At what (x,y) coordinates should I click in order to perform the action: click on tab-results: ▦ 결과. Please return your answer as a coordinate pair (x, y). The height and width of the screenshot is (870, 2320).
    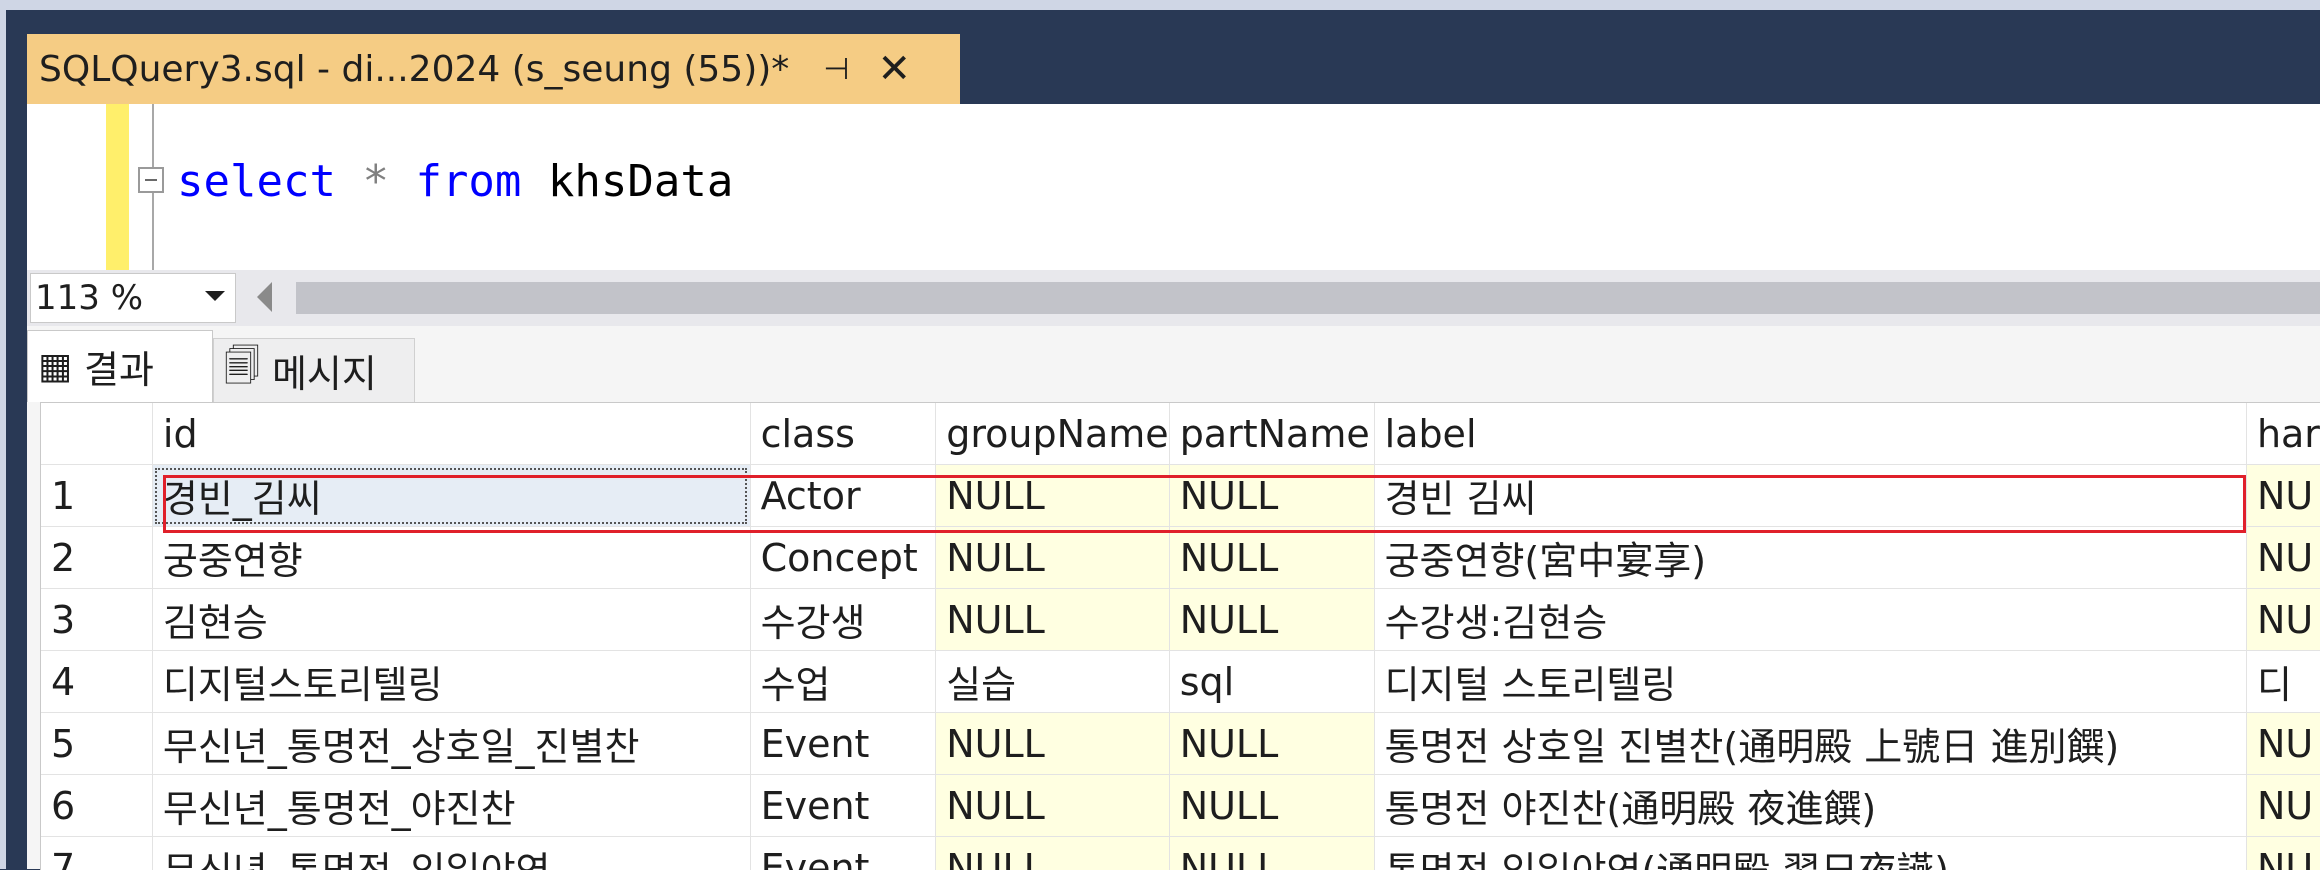
    Looking at the image, I should click on (120, 366).